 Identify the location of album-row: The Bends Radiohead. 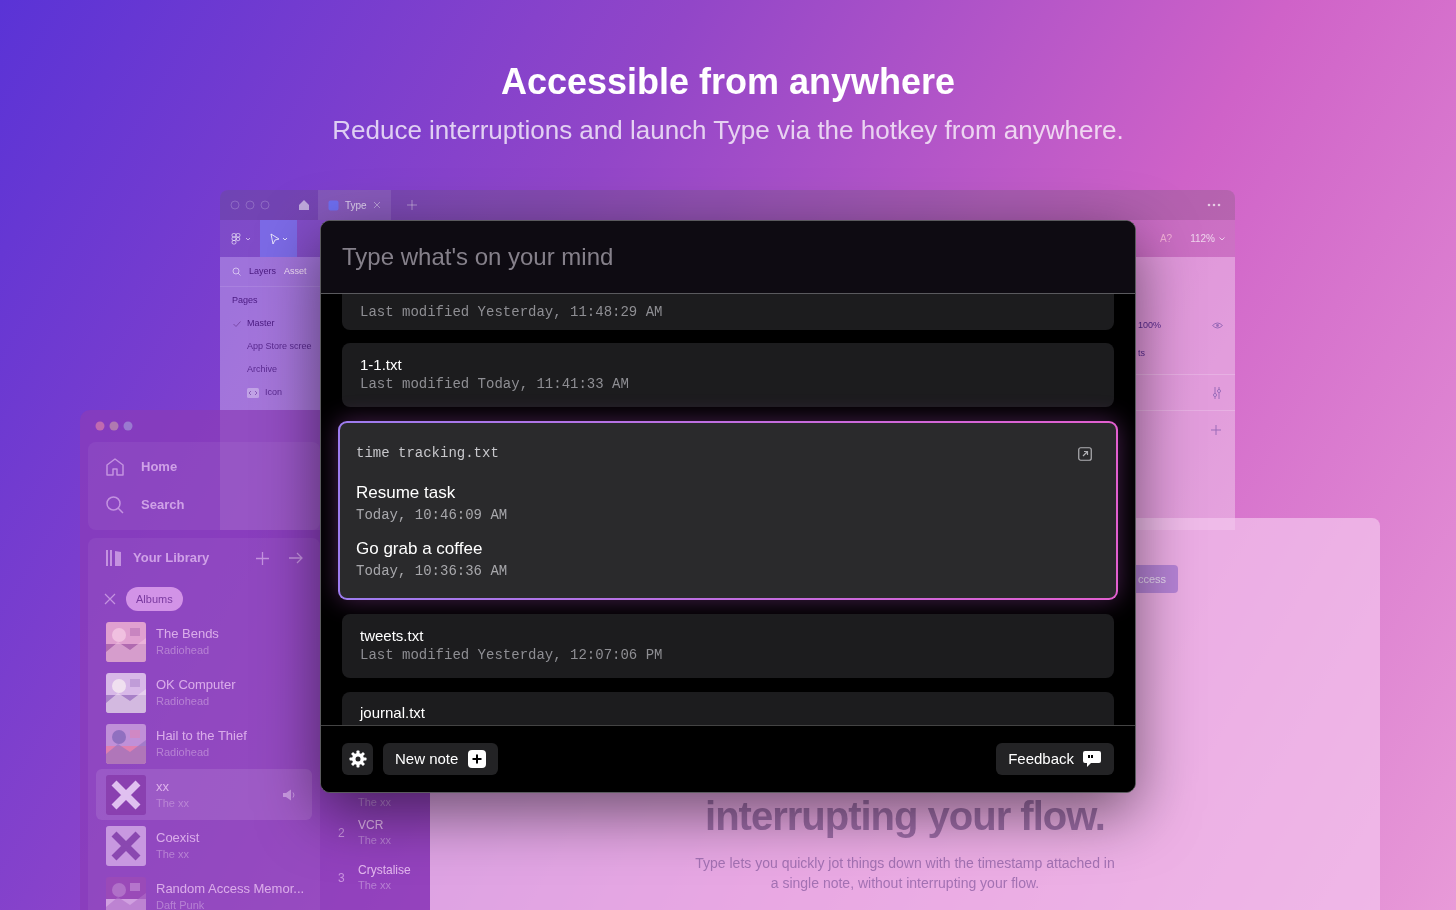
(204, 641).